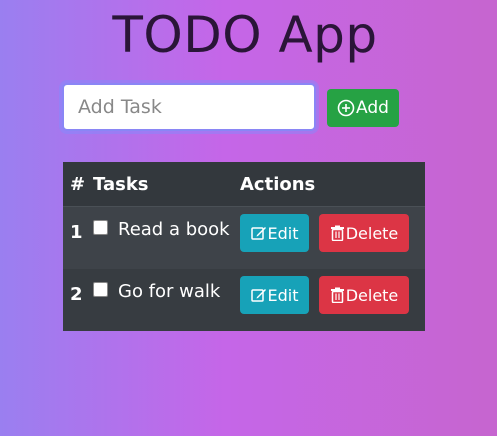 The height and width of the screenshot is (436, 497). Describe the element at coordinates (346, 108) in the screenshot. I see `plus-circle-icon` at that location.